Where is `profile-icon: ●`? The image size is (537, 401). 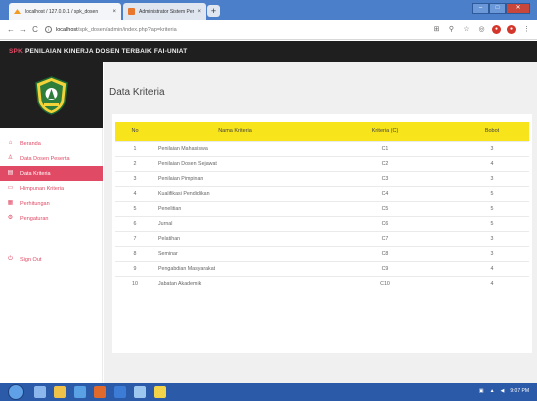
profile-icon: ● is located at coordinates (511, 29).